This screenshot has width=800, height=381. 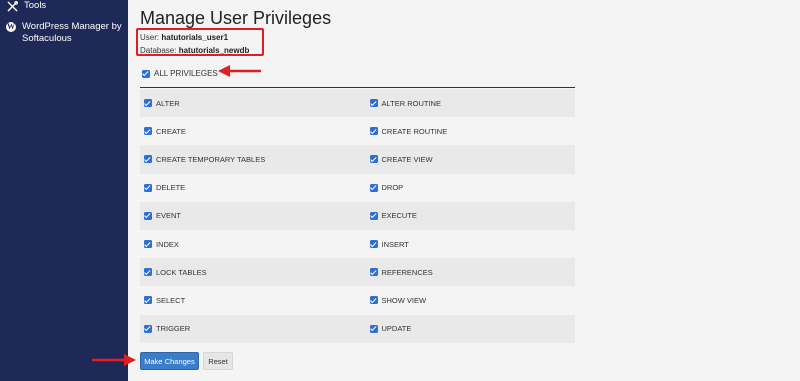 I want to click on privilege-row: DELETE DROP, so click(x=357, y=188).